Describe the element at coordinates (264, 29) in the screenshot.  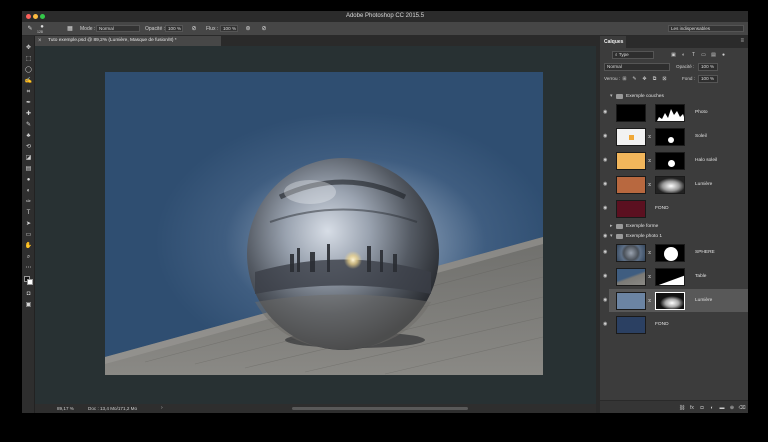
I see `pressure-size-icon: ⊘` at that location.